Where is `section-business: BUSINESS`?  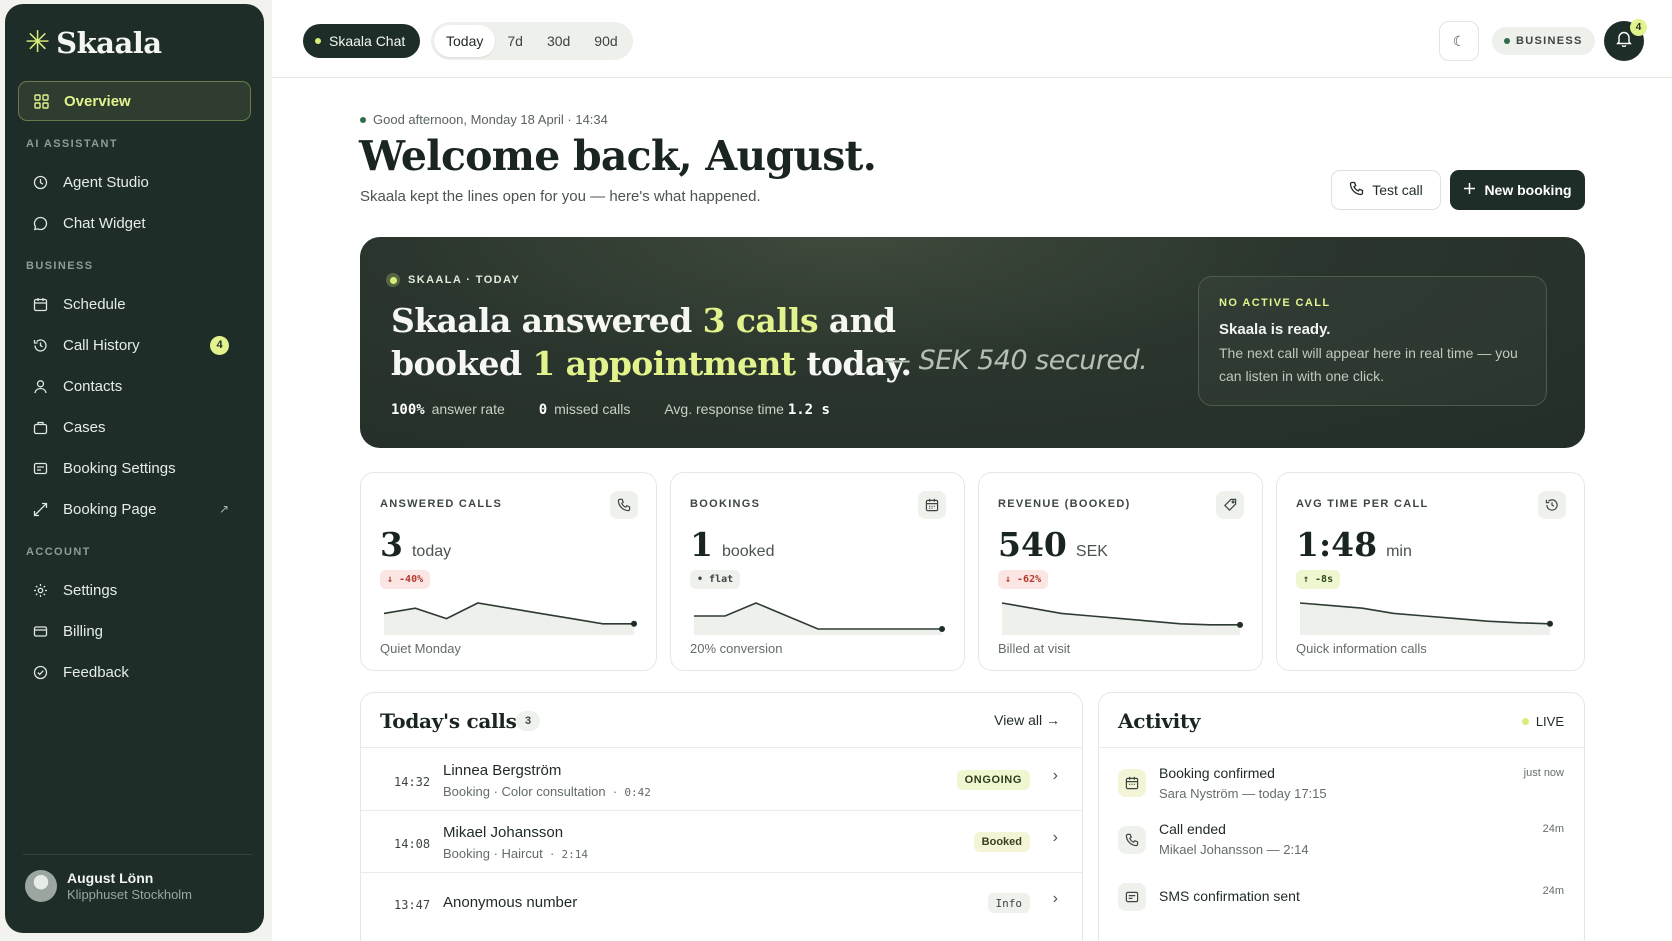 section-business: BUSINESS is located at coordinates (60, 266).